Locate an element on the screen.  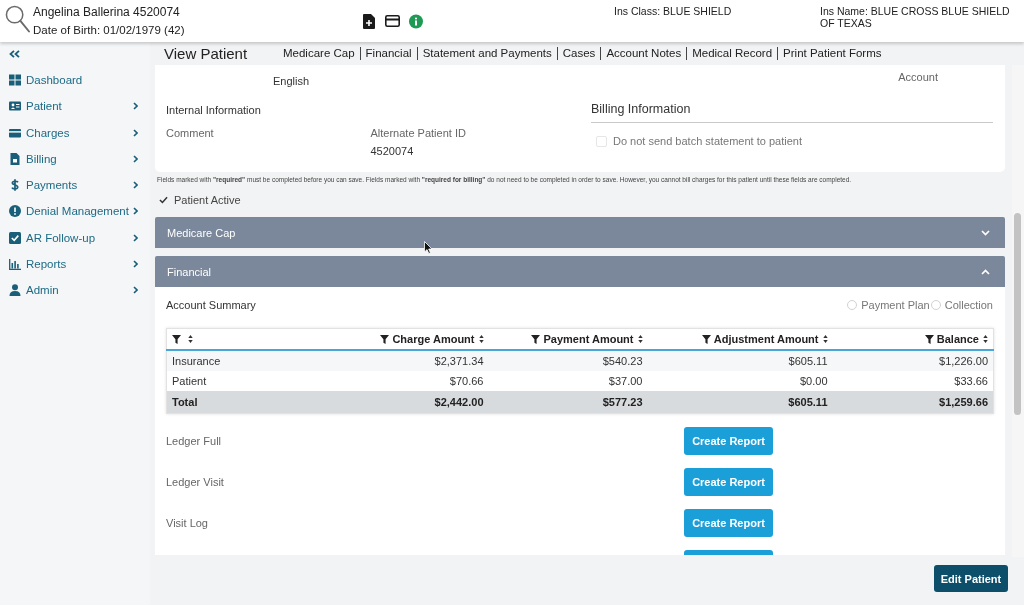
table-cell: $0.00 is located at coordinates (740, 381).